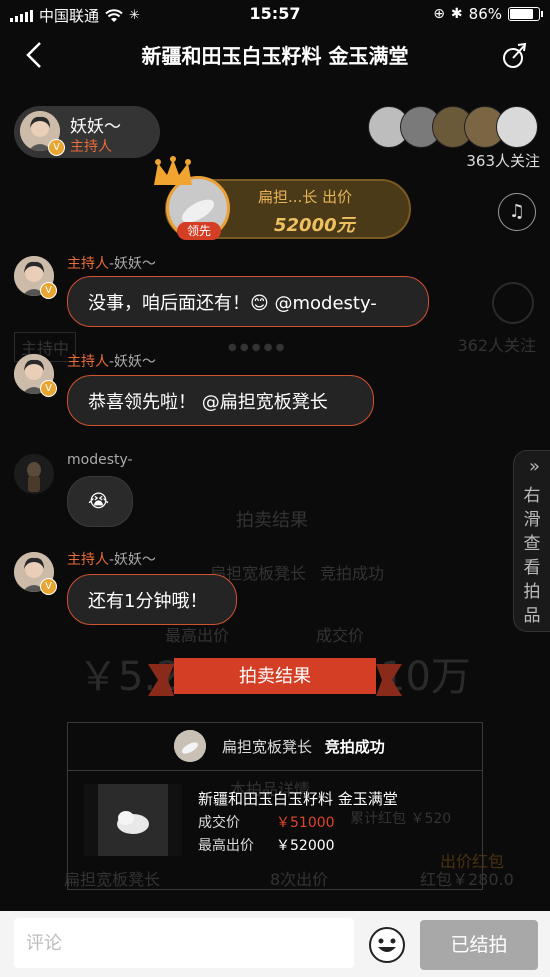  I want to click on bg-followers: 362人关注, so click(496, 345).